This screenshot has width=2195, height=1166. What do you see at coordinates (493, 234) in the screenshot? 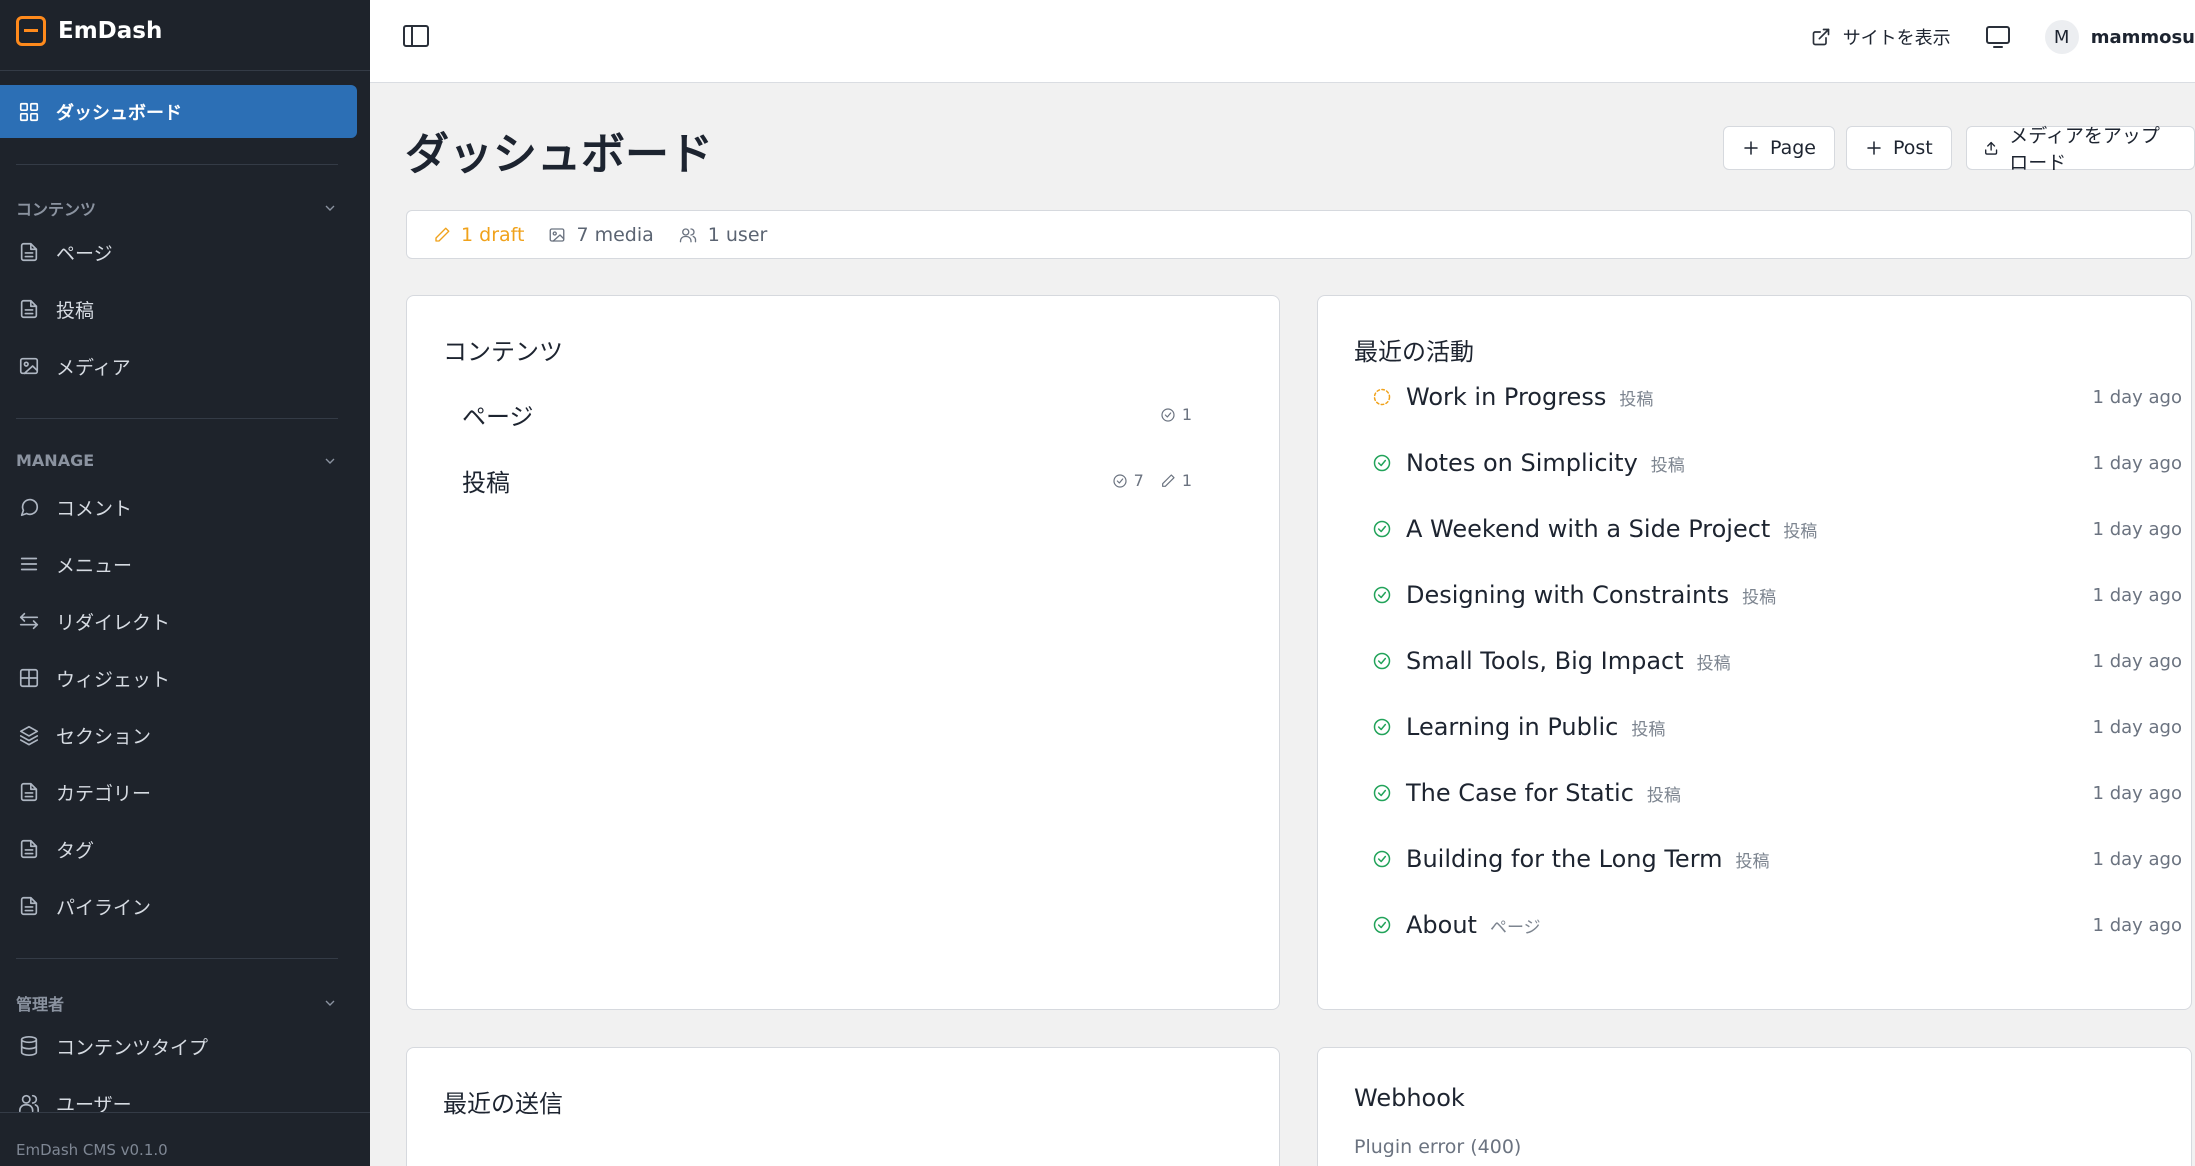
I see `drafts-count: 1 draft` at bounding box center [493, 234].